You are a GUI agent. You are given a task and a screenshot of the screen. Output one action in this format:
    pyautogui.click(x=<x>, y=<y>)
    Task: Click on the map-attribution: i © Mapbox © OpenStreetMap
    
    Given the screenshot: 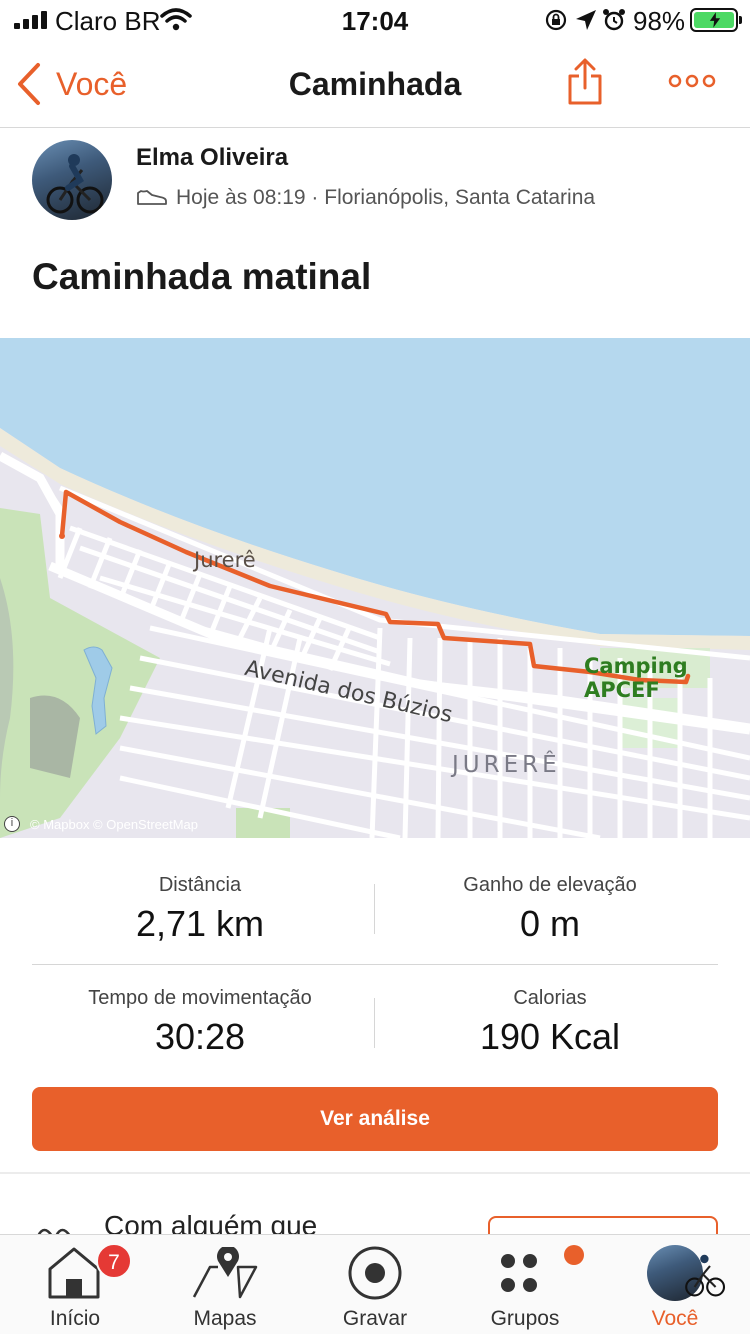 What is the action you would take?
    pyautogui.click(x=101, y=824)
    